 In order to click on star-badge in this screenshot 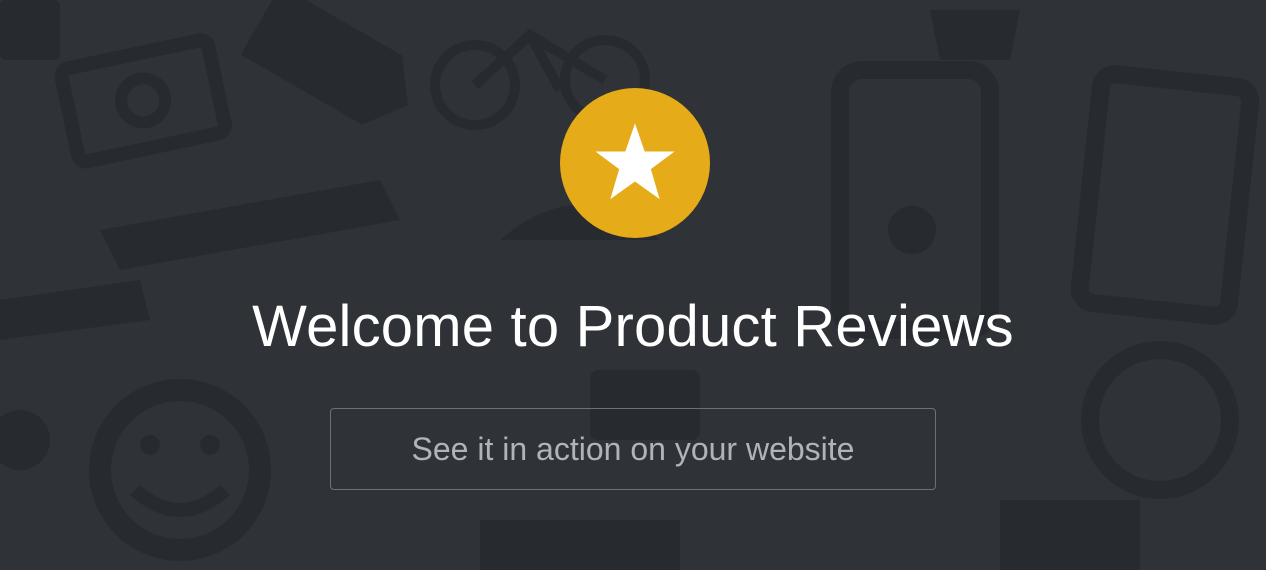, I will do `click(635, 163)`.